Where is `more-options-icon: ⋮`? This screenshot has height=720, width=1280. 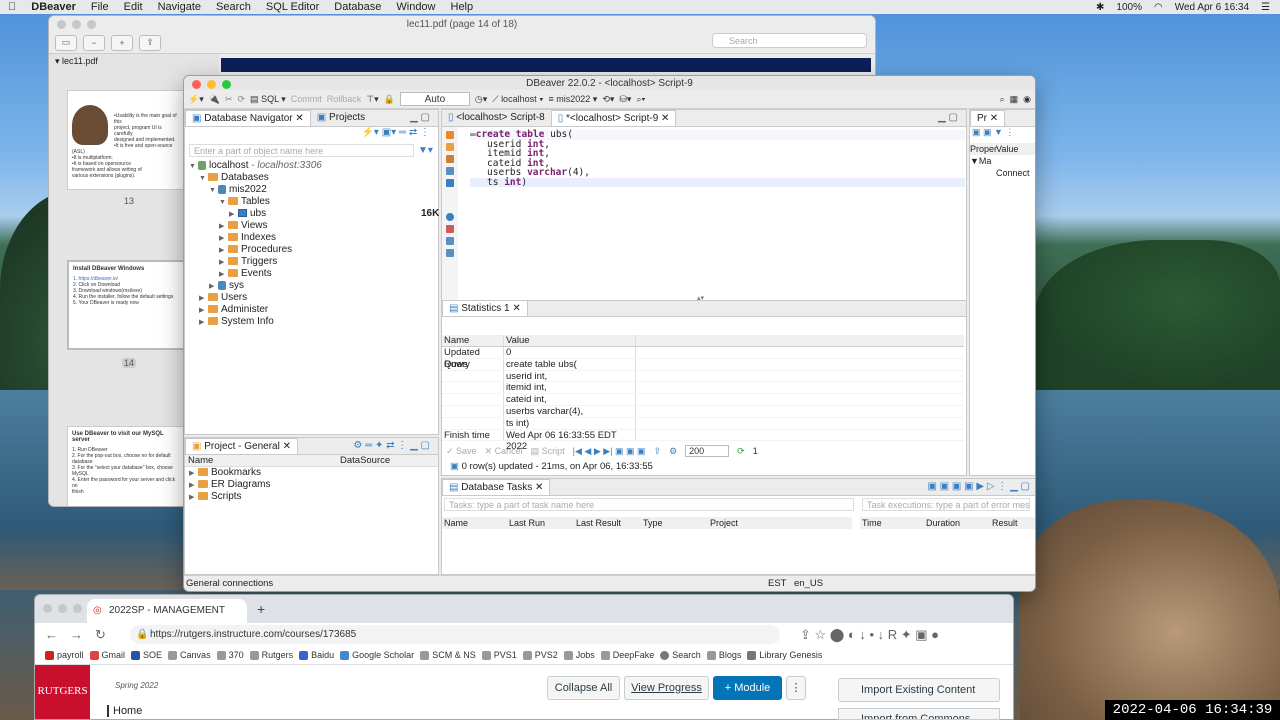
more-options-icon: ⋮ is located at coordinates (796, 688).